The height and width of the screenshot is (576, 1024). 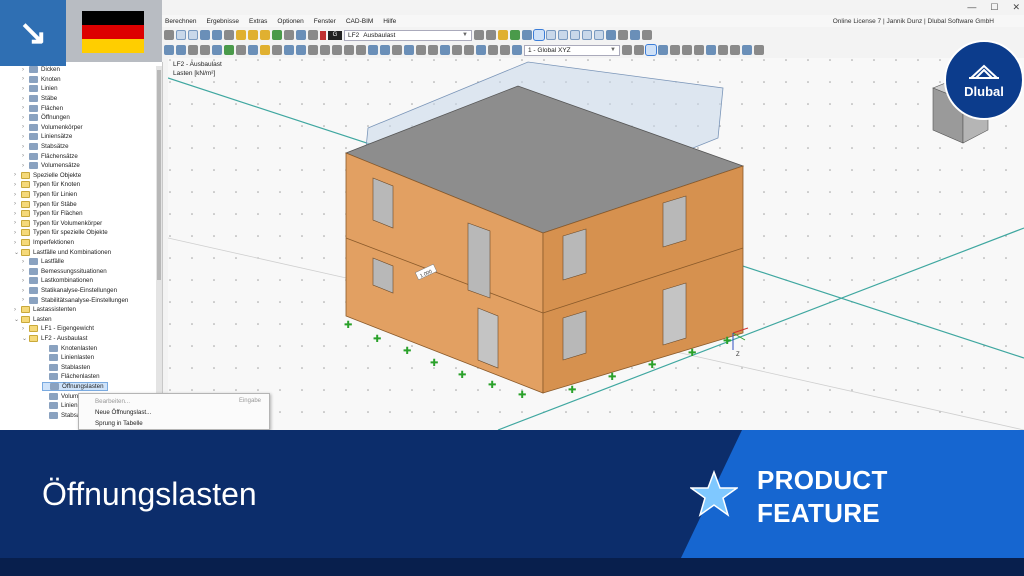 What do you see at coordinates (75, 386) in the screenshot?
I see `navigator-item: Öffnungslasten` at bounding box center [75, 386].